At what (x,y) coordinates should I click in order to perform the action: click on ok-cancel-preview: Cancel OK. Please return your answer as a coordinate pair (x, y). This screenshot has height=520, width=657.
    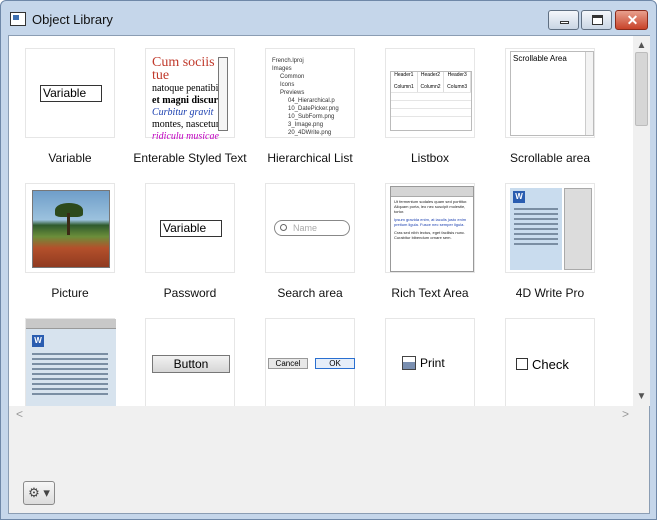
    Looking at the image, I should click on (312, 364).